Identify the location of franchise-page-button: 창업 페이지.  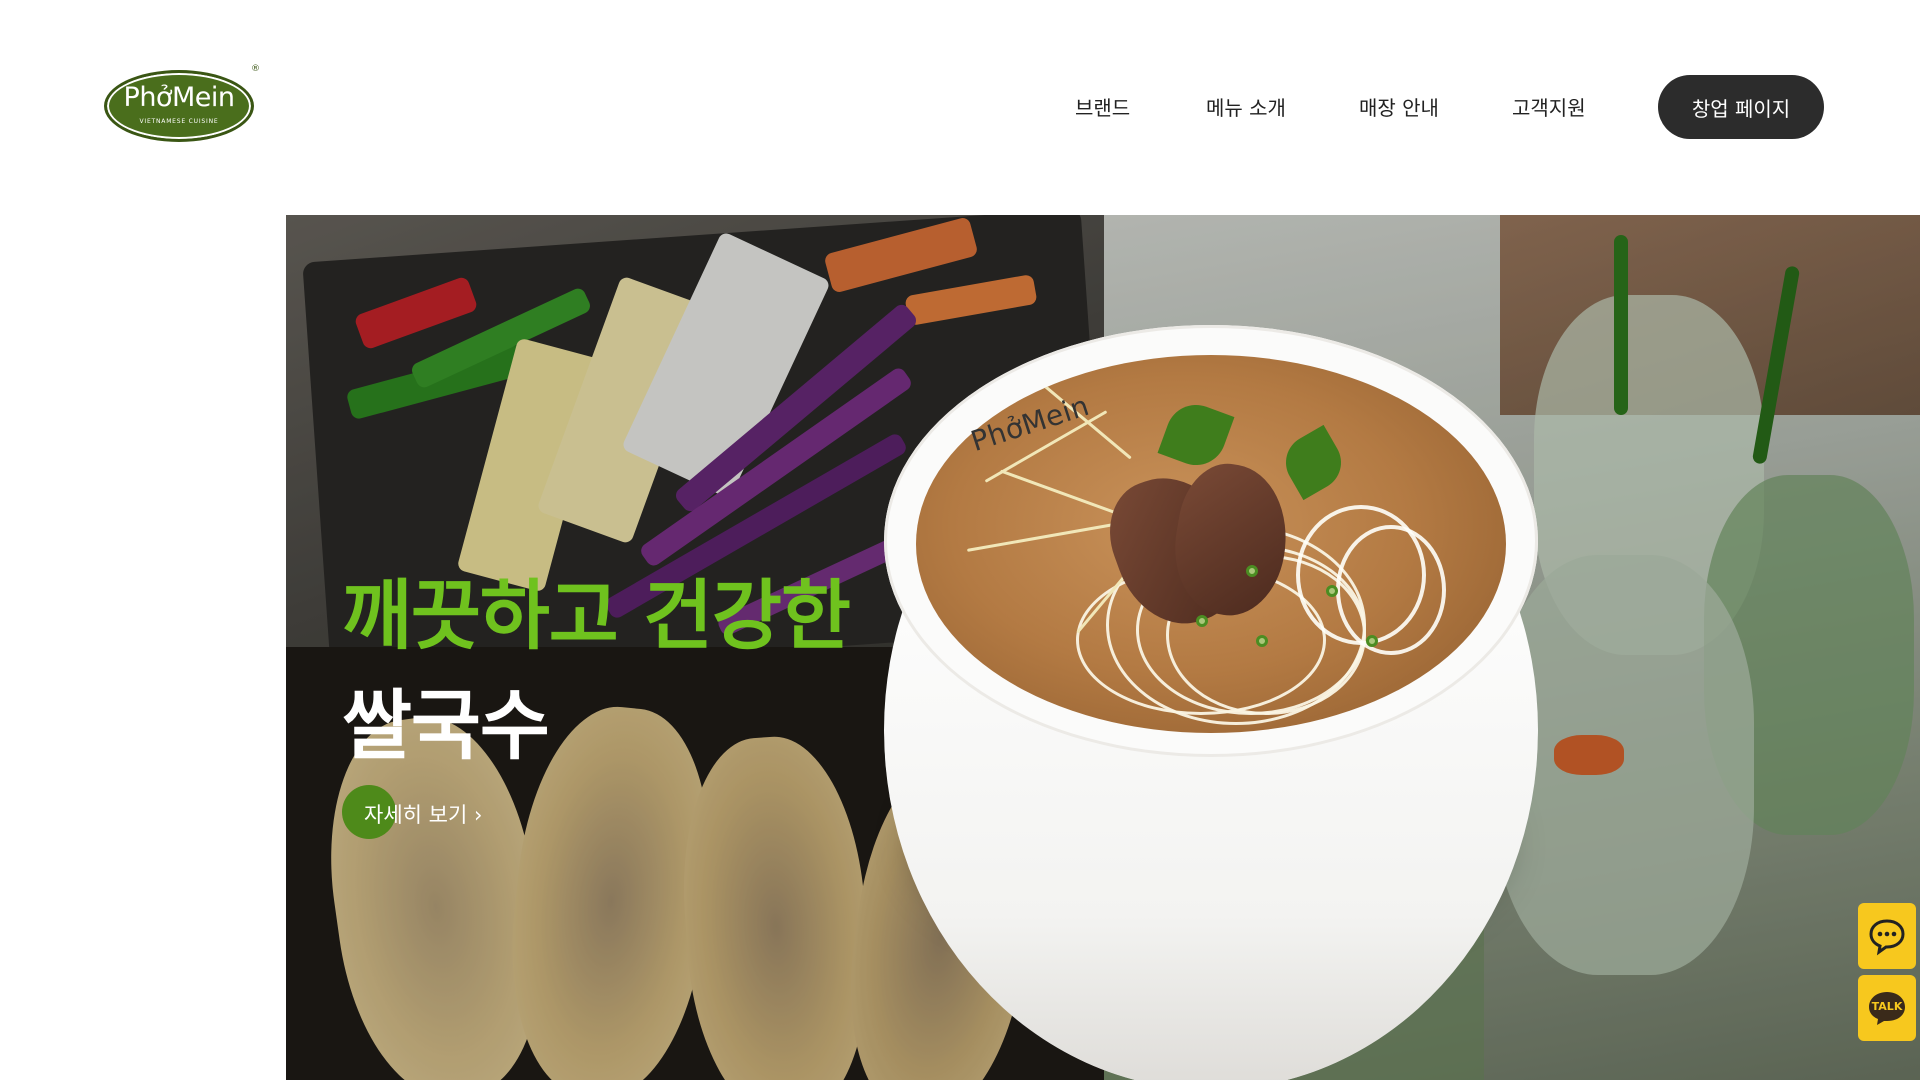
(1741, 107).